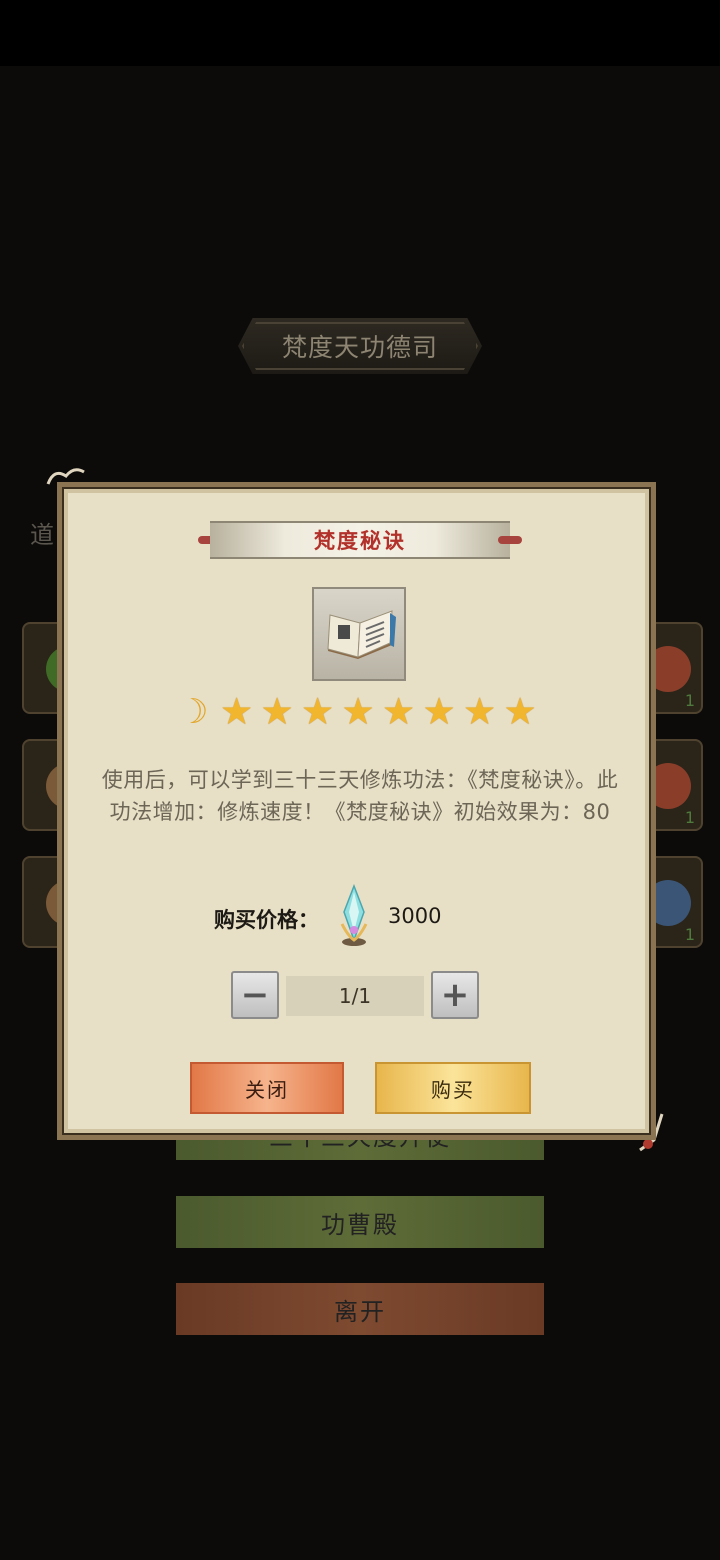 Image resolution: width=720 pixels, height=1560 pixels. I want to click on hall-title: 梵度天功德司, so click(359, 347).